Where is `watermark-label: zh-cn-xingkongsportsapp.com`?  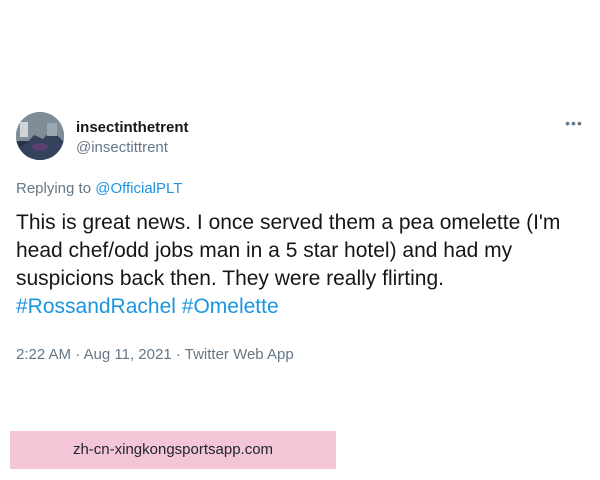
watermark-label: zh-cn-xingkongsportsapp.com is located at coordinates (173, 450).